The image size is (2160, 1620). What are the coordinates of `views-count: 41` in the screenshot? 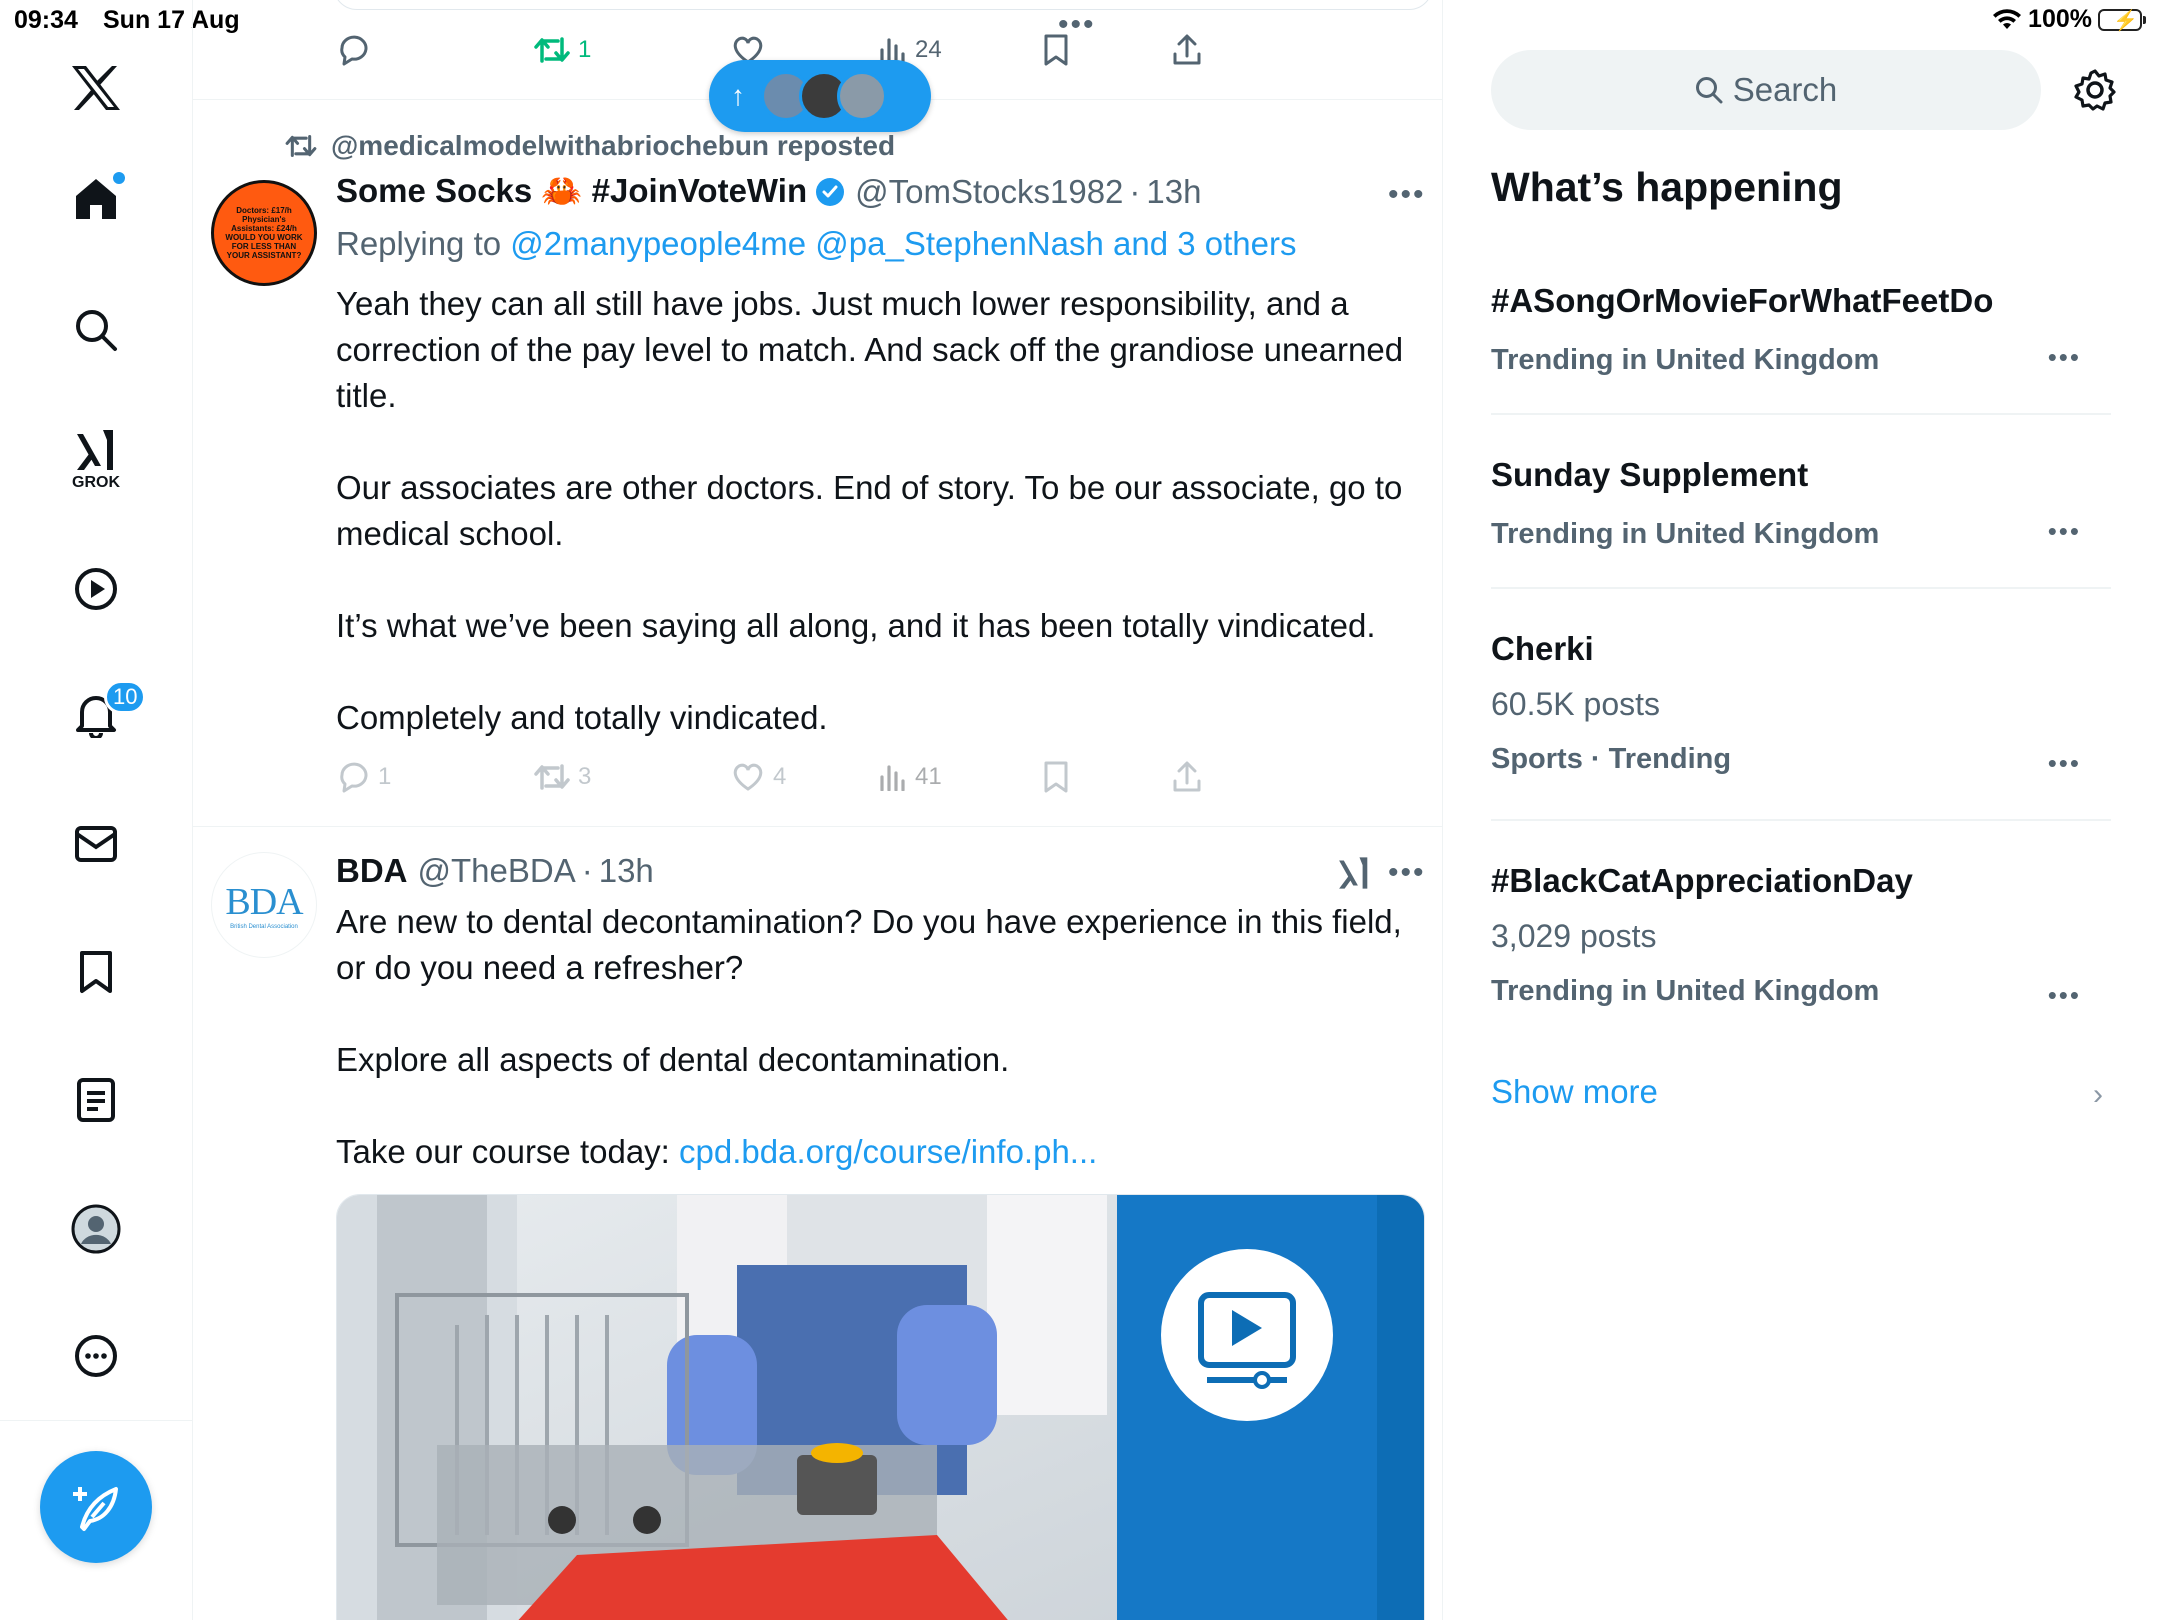 It's located at (928, 776).